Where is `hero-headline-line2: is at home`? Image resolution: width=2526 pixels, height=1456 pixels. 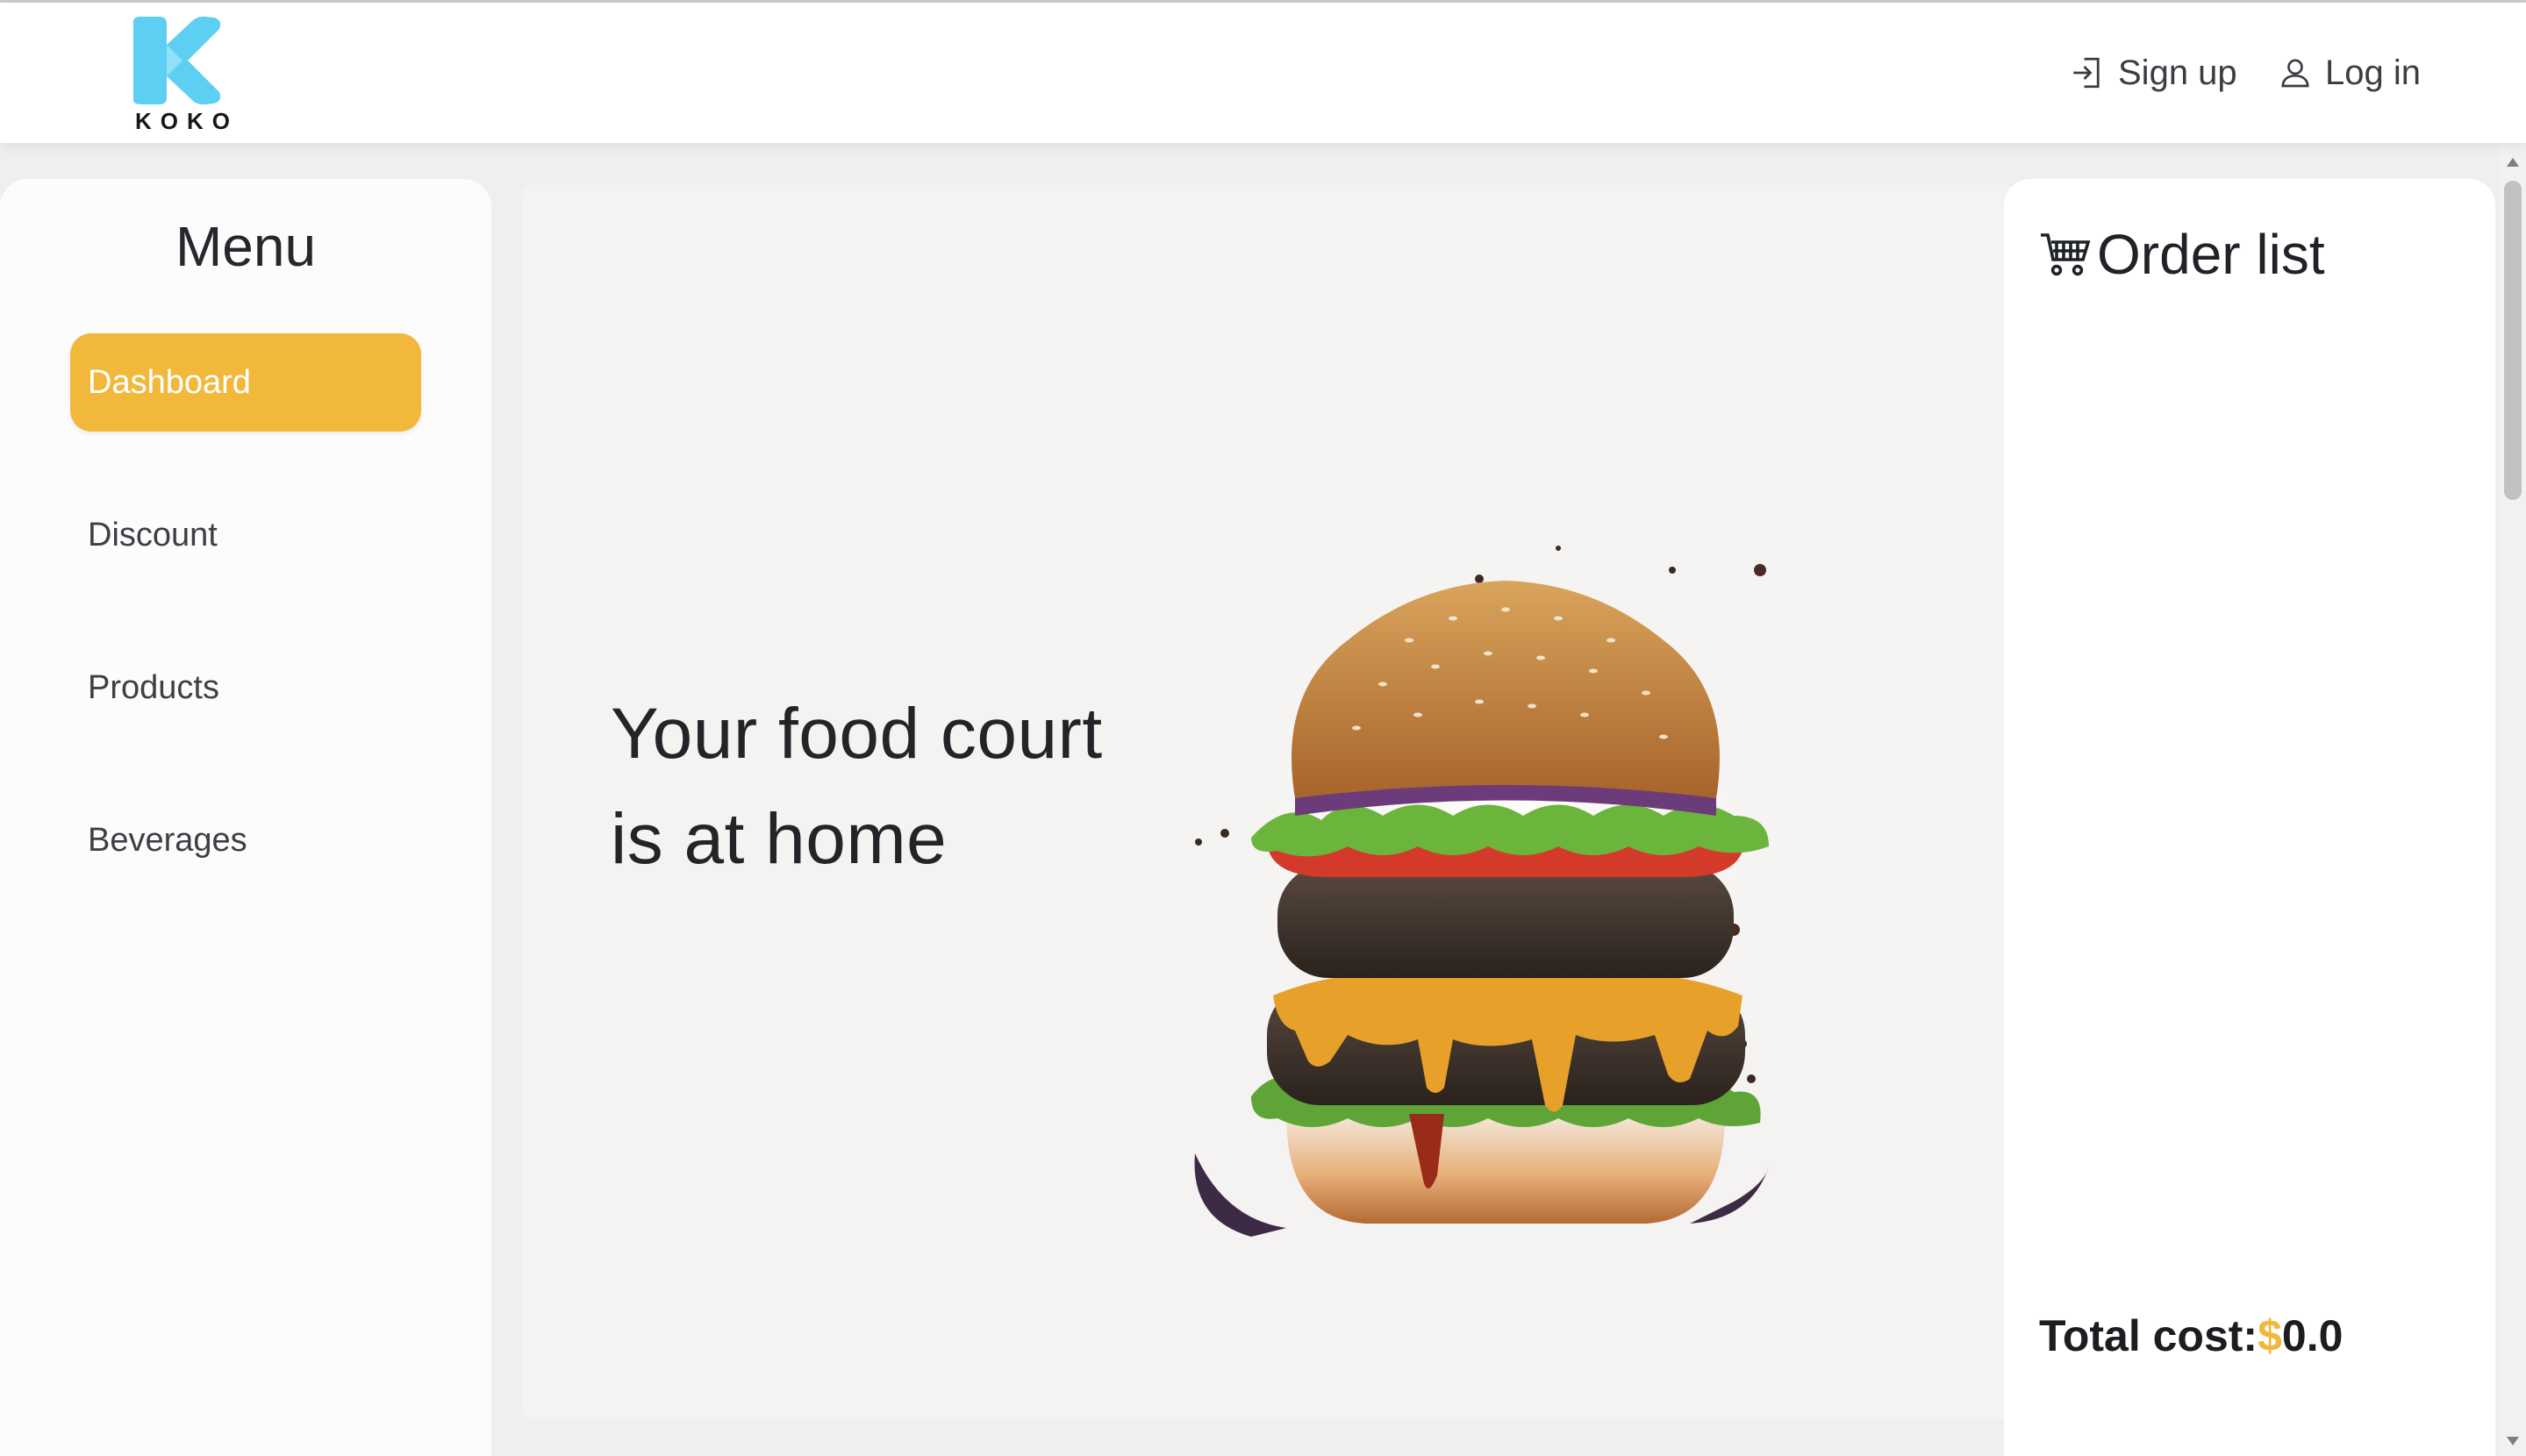
hero-headline-line2: is at home is located at coordinates (780, 839).